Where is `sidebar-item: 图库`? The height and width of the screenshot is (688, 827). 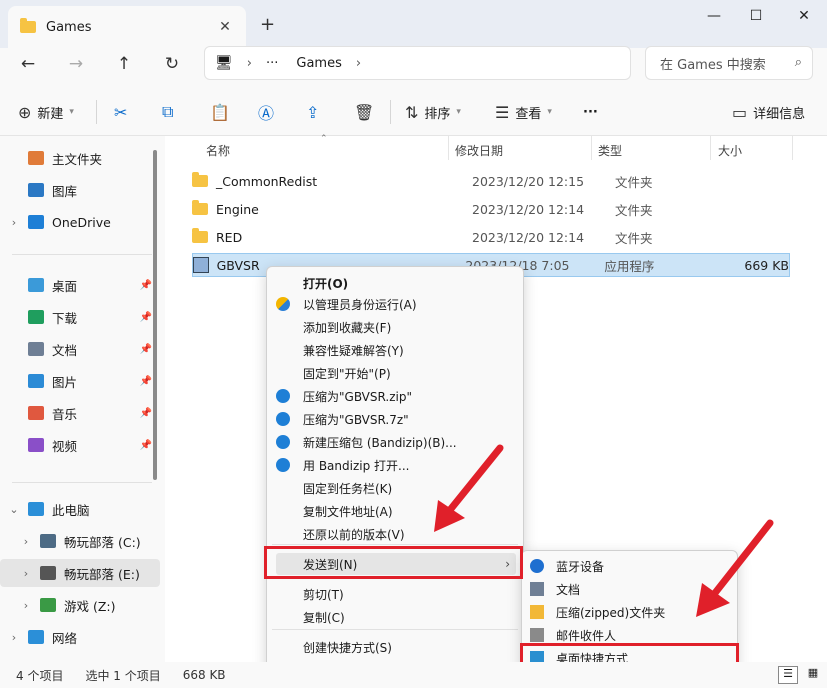
sidebar-item: 图库 is located at coordinates (80, 190).